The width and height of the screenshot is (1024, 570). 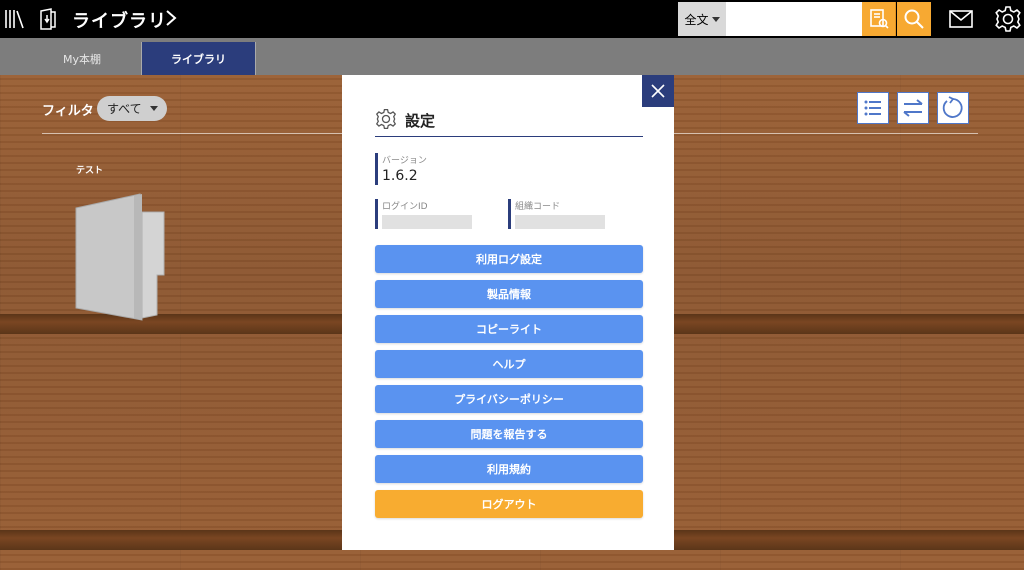 What do you see at coordinates (405, 207) in the screenshot?
I see `login-id-label: ログインID` at bounding box center [405, 207].